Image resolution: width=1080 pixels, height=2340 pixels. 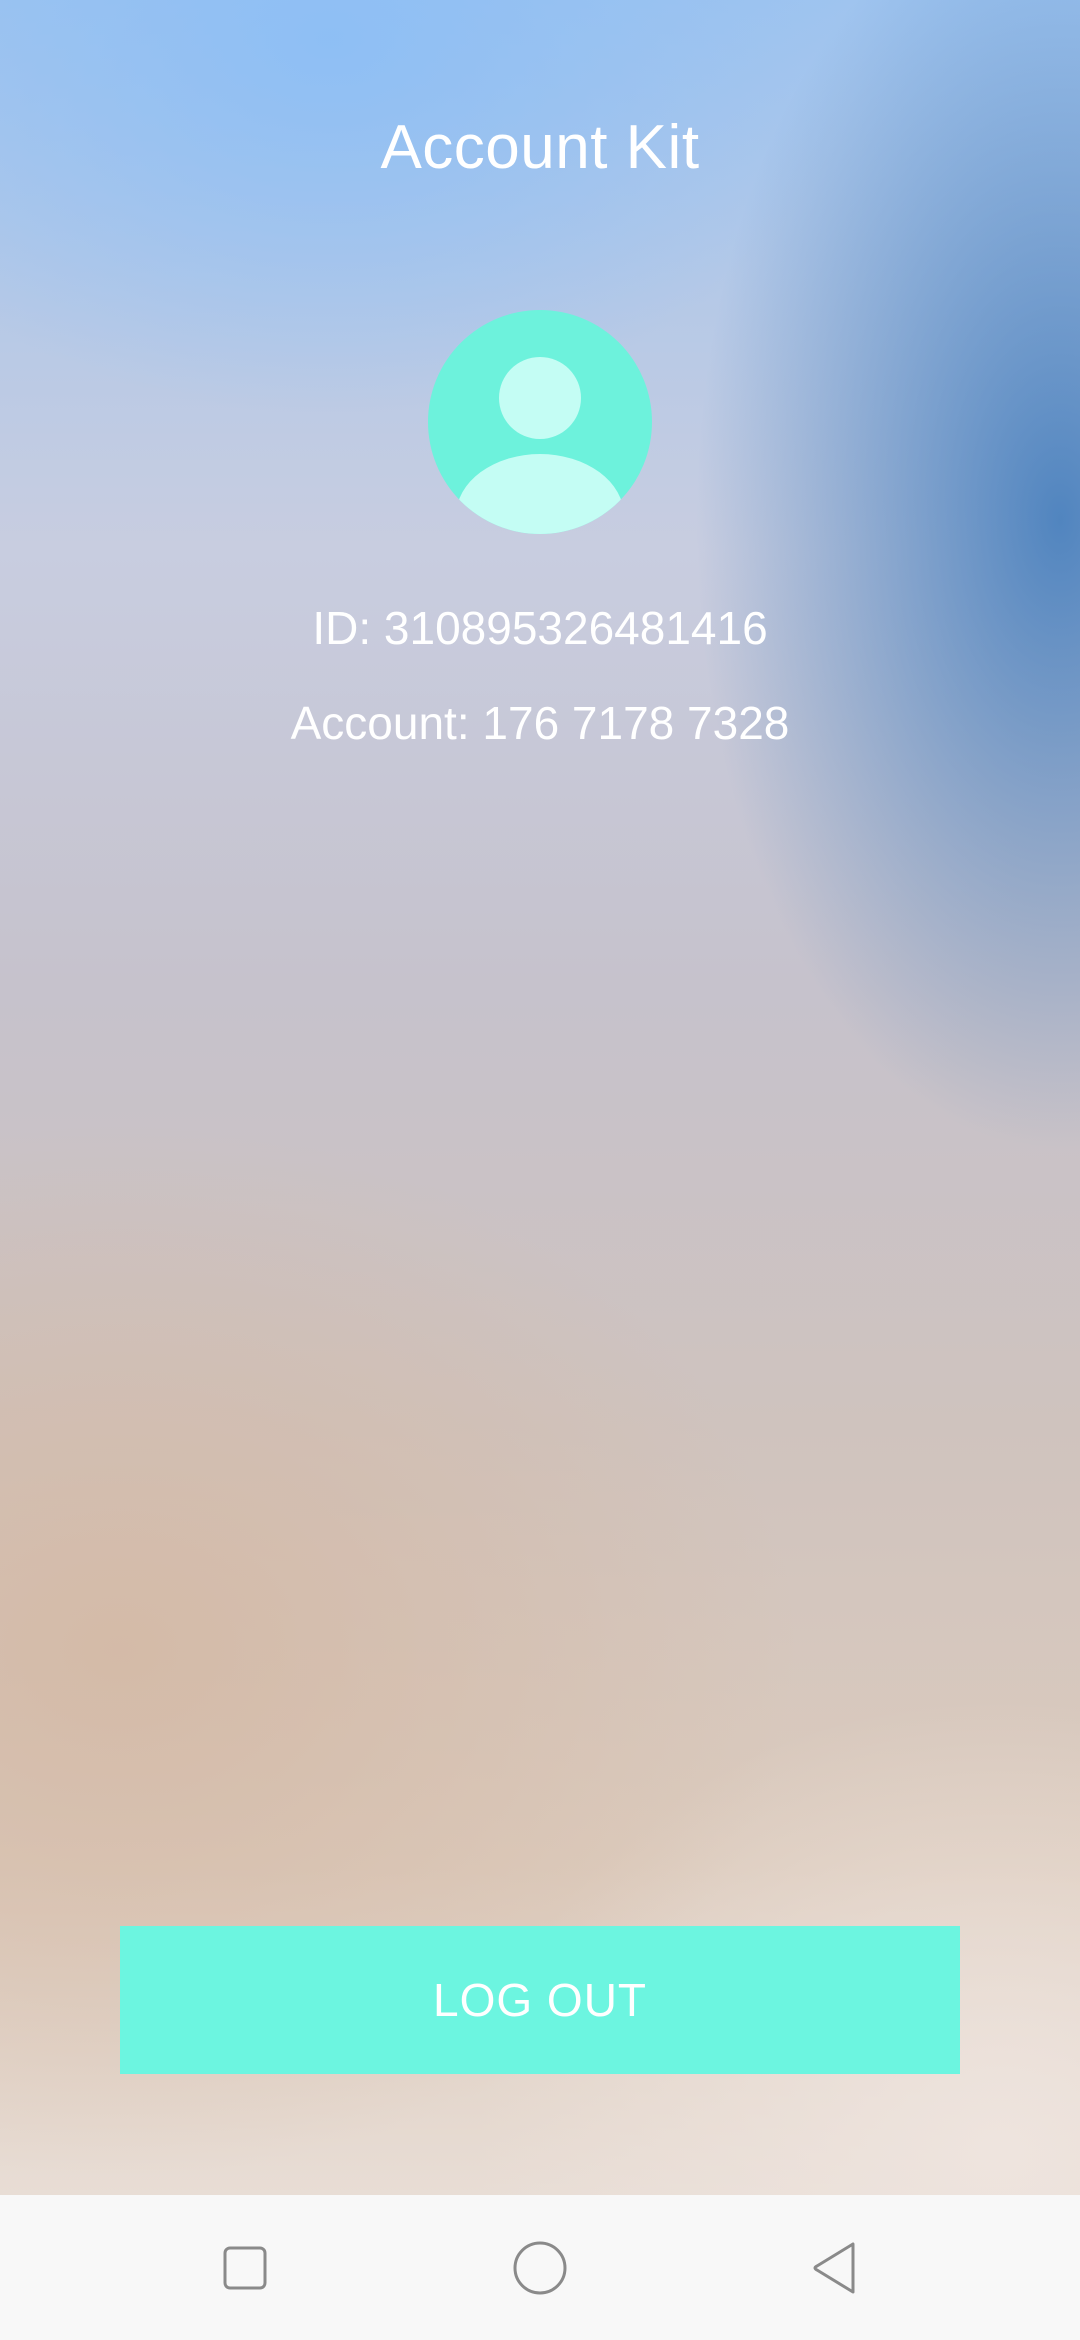 I want to click on square-recent-apps-icon, so click(x=245, y=2267).